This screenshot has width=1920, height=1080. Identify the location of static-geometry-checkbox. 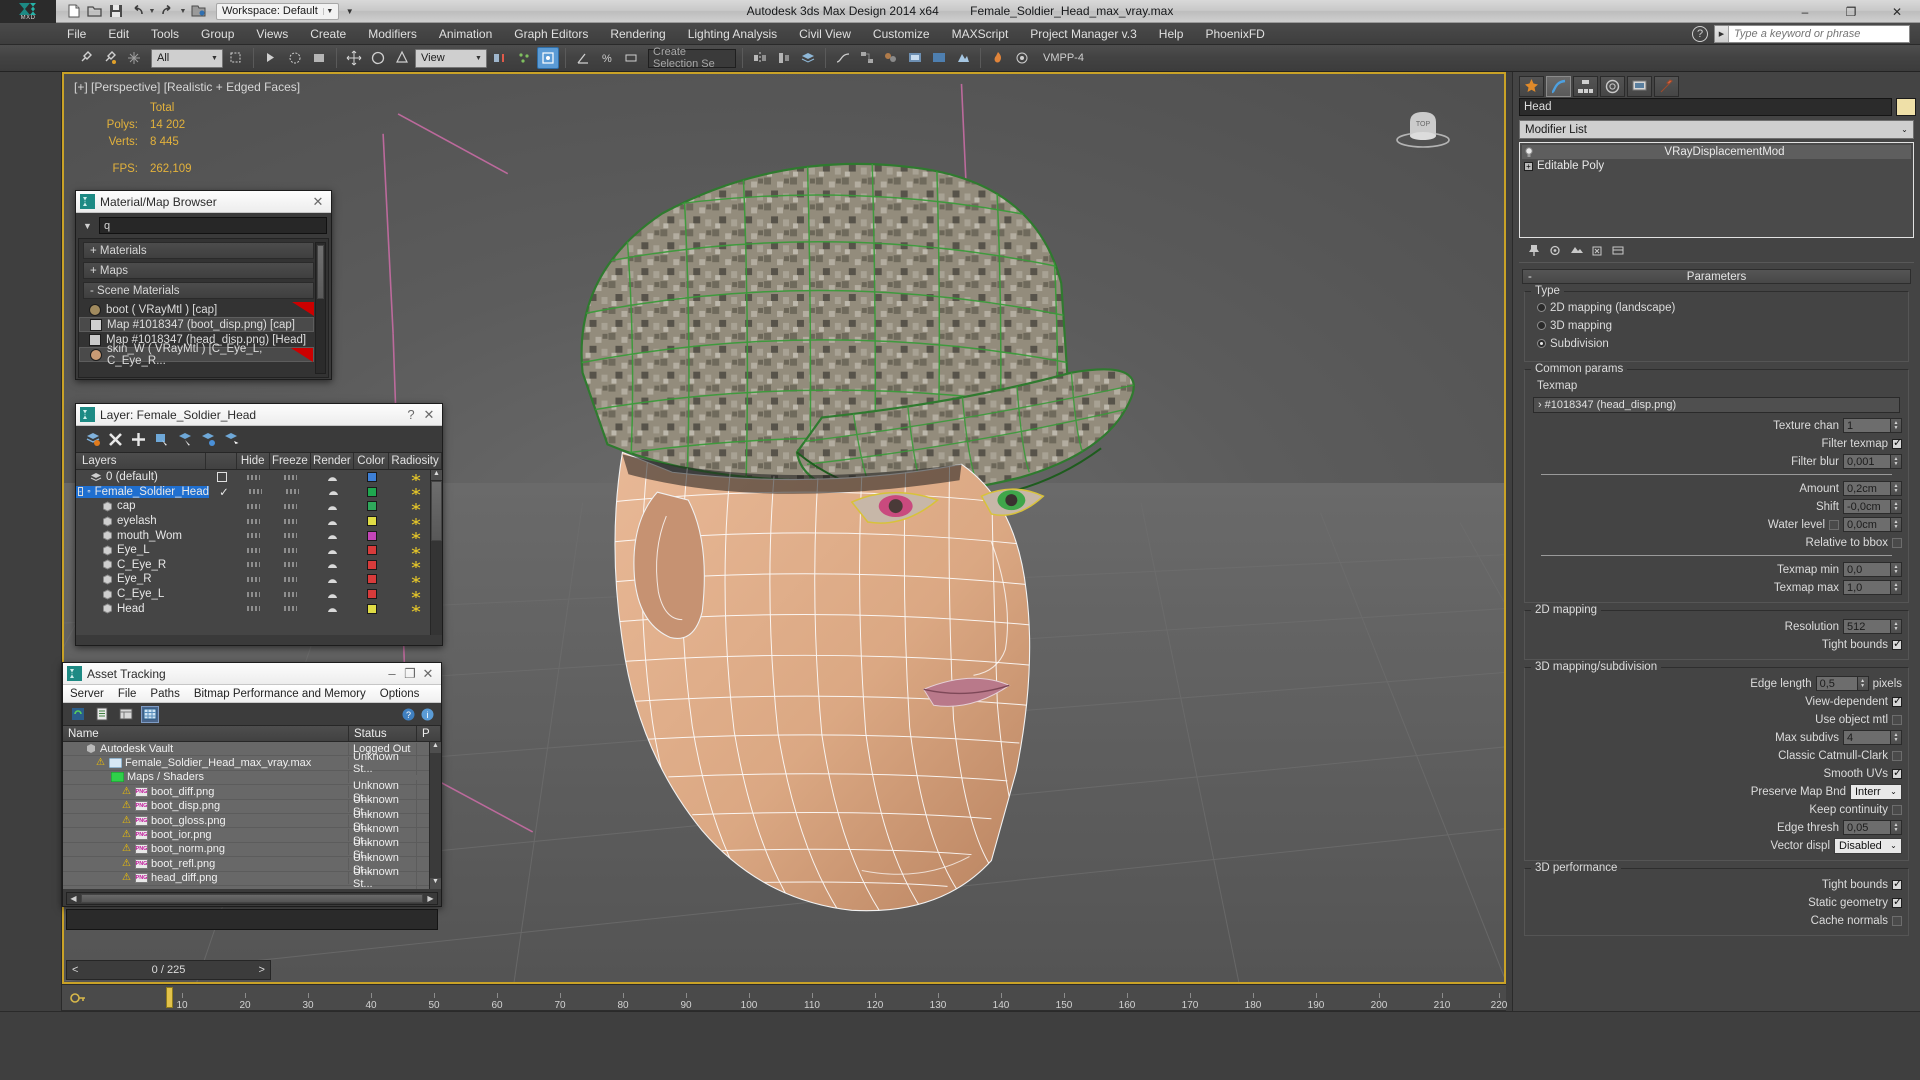
(1897, 901).